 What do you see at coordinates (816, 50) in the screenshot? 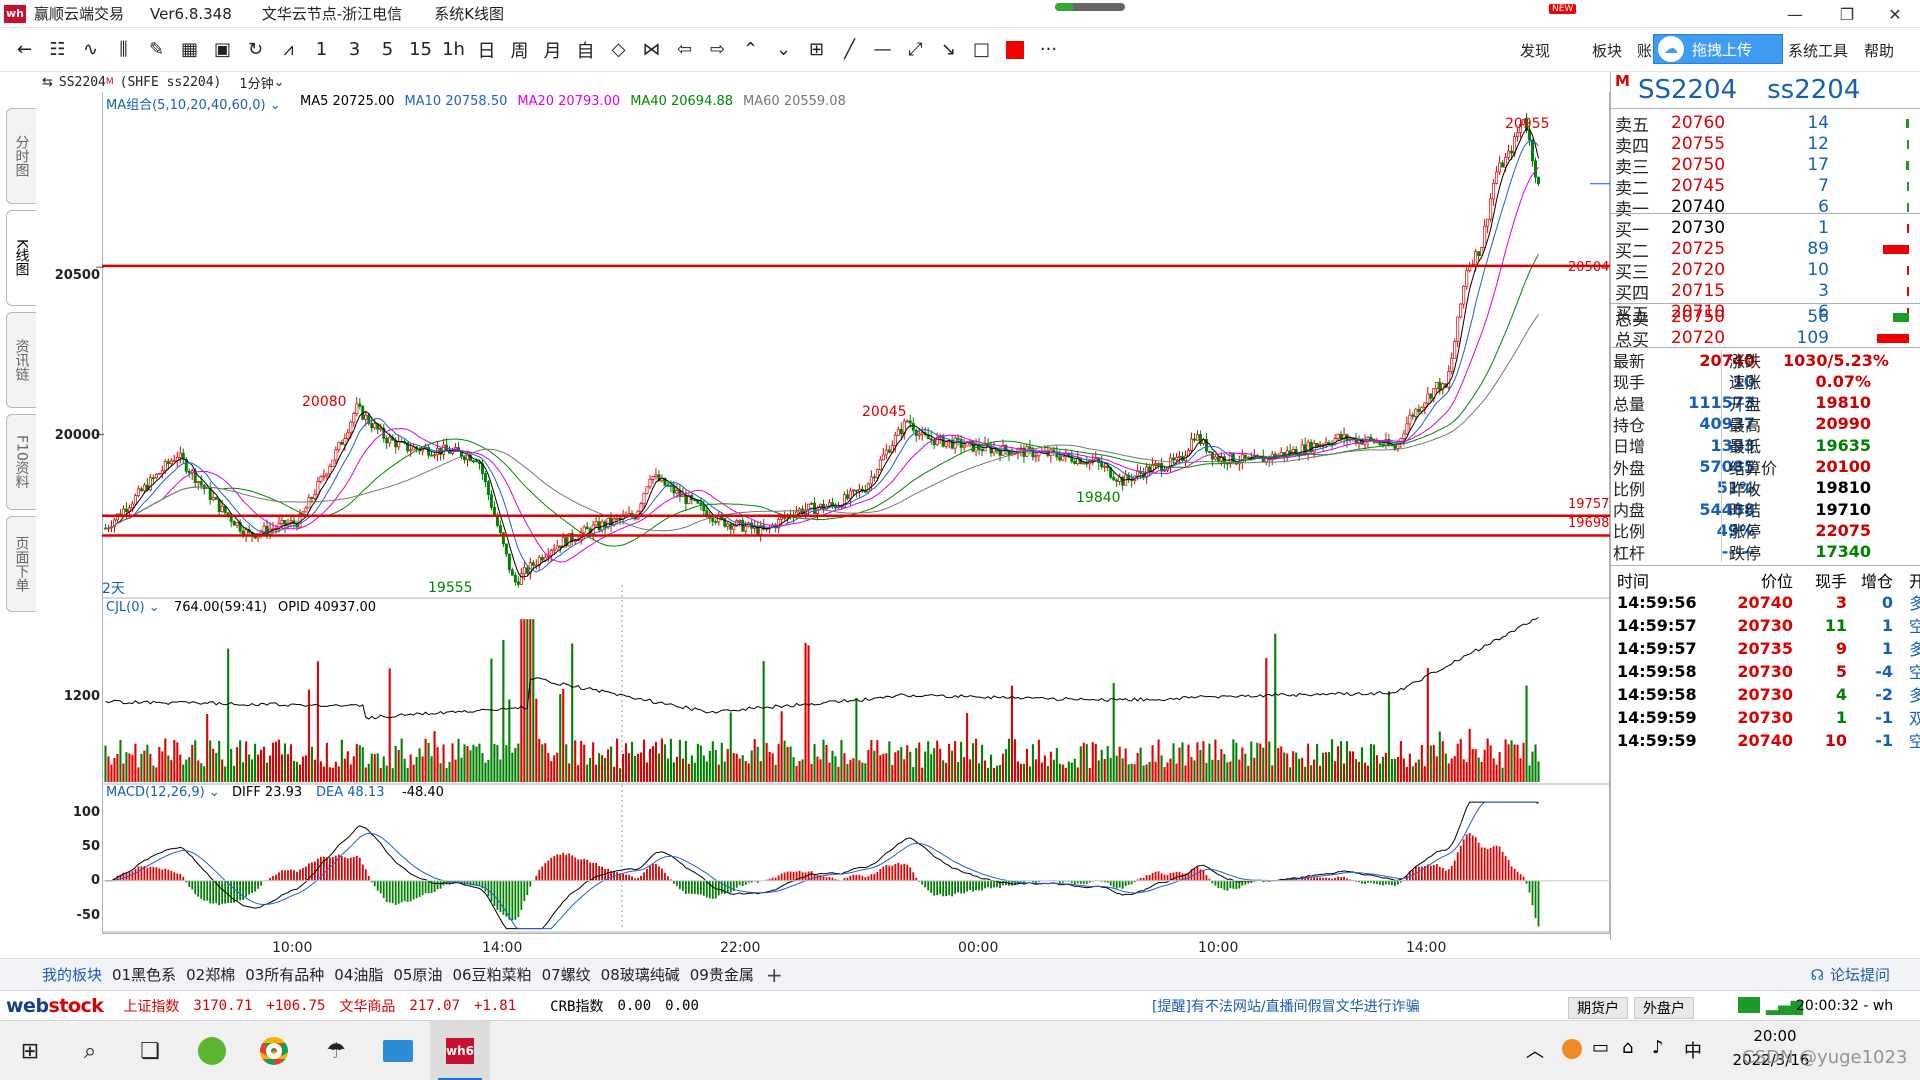
I see `layout-icon: ⊞` at bounding box center [816, 50].